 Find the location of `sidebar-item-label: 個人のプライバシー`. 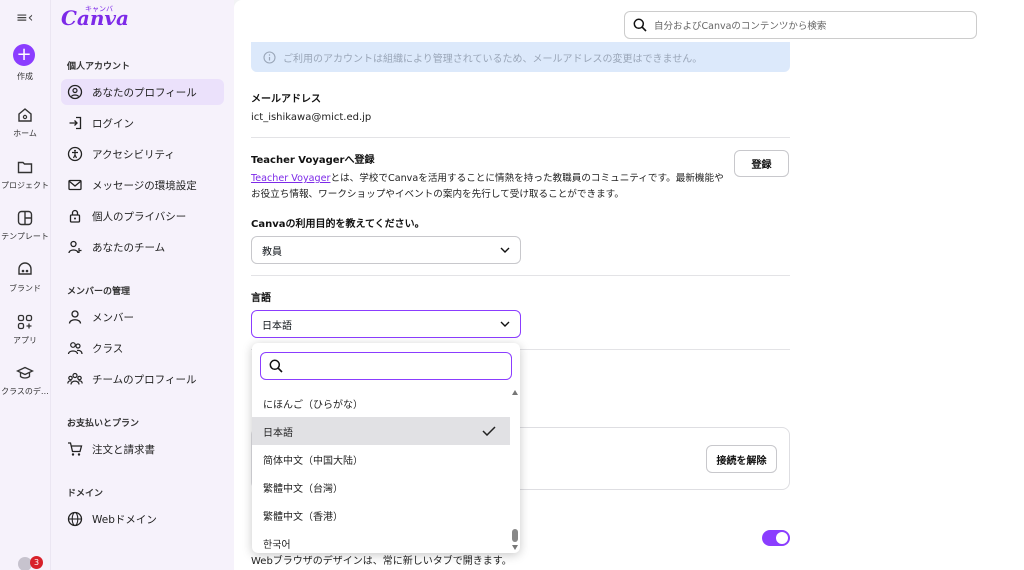

sidebar-item-label: 個人のプライバシー is located at coordinates (139, 216).